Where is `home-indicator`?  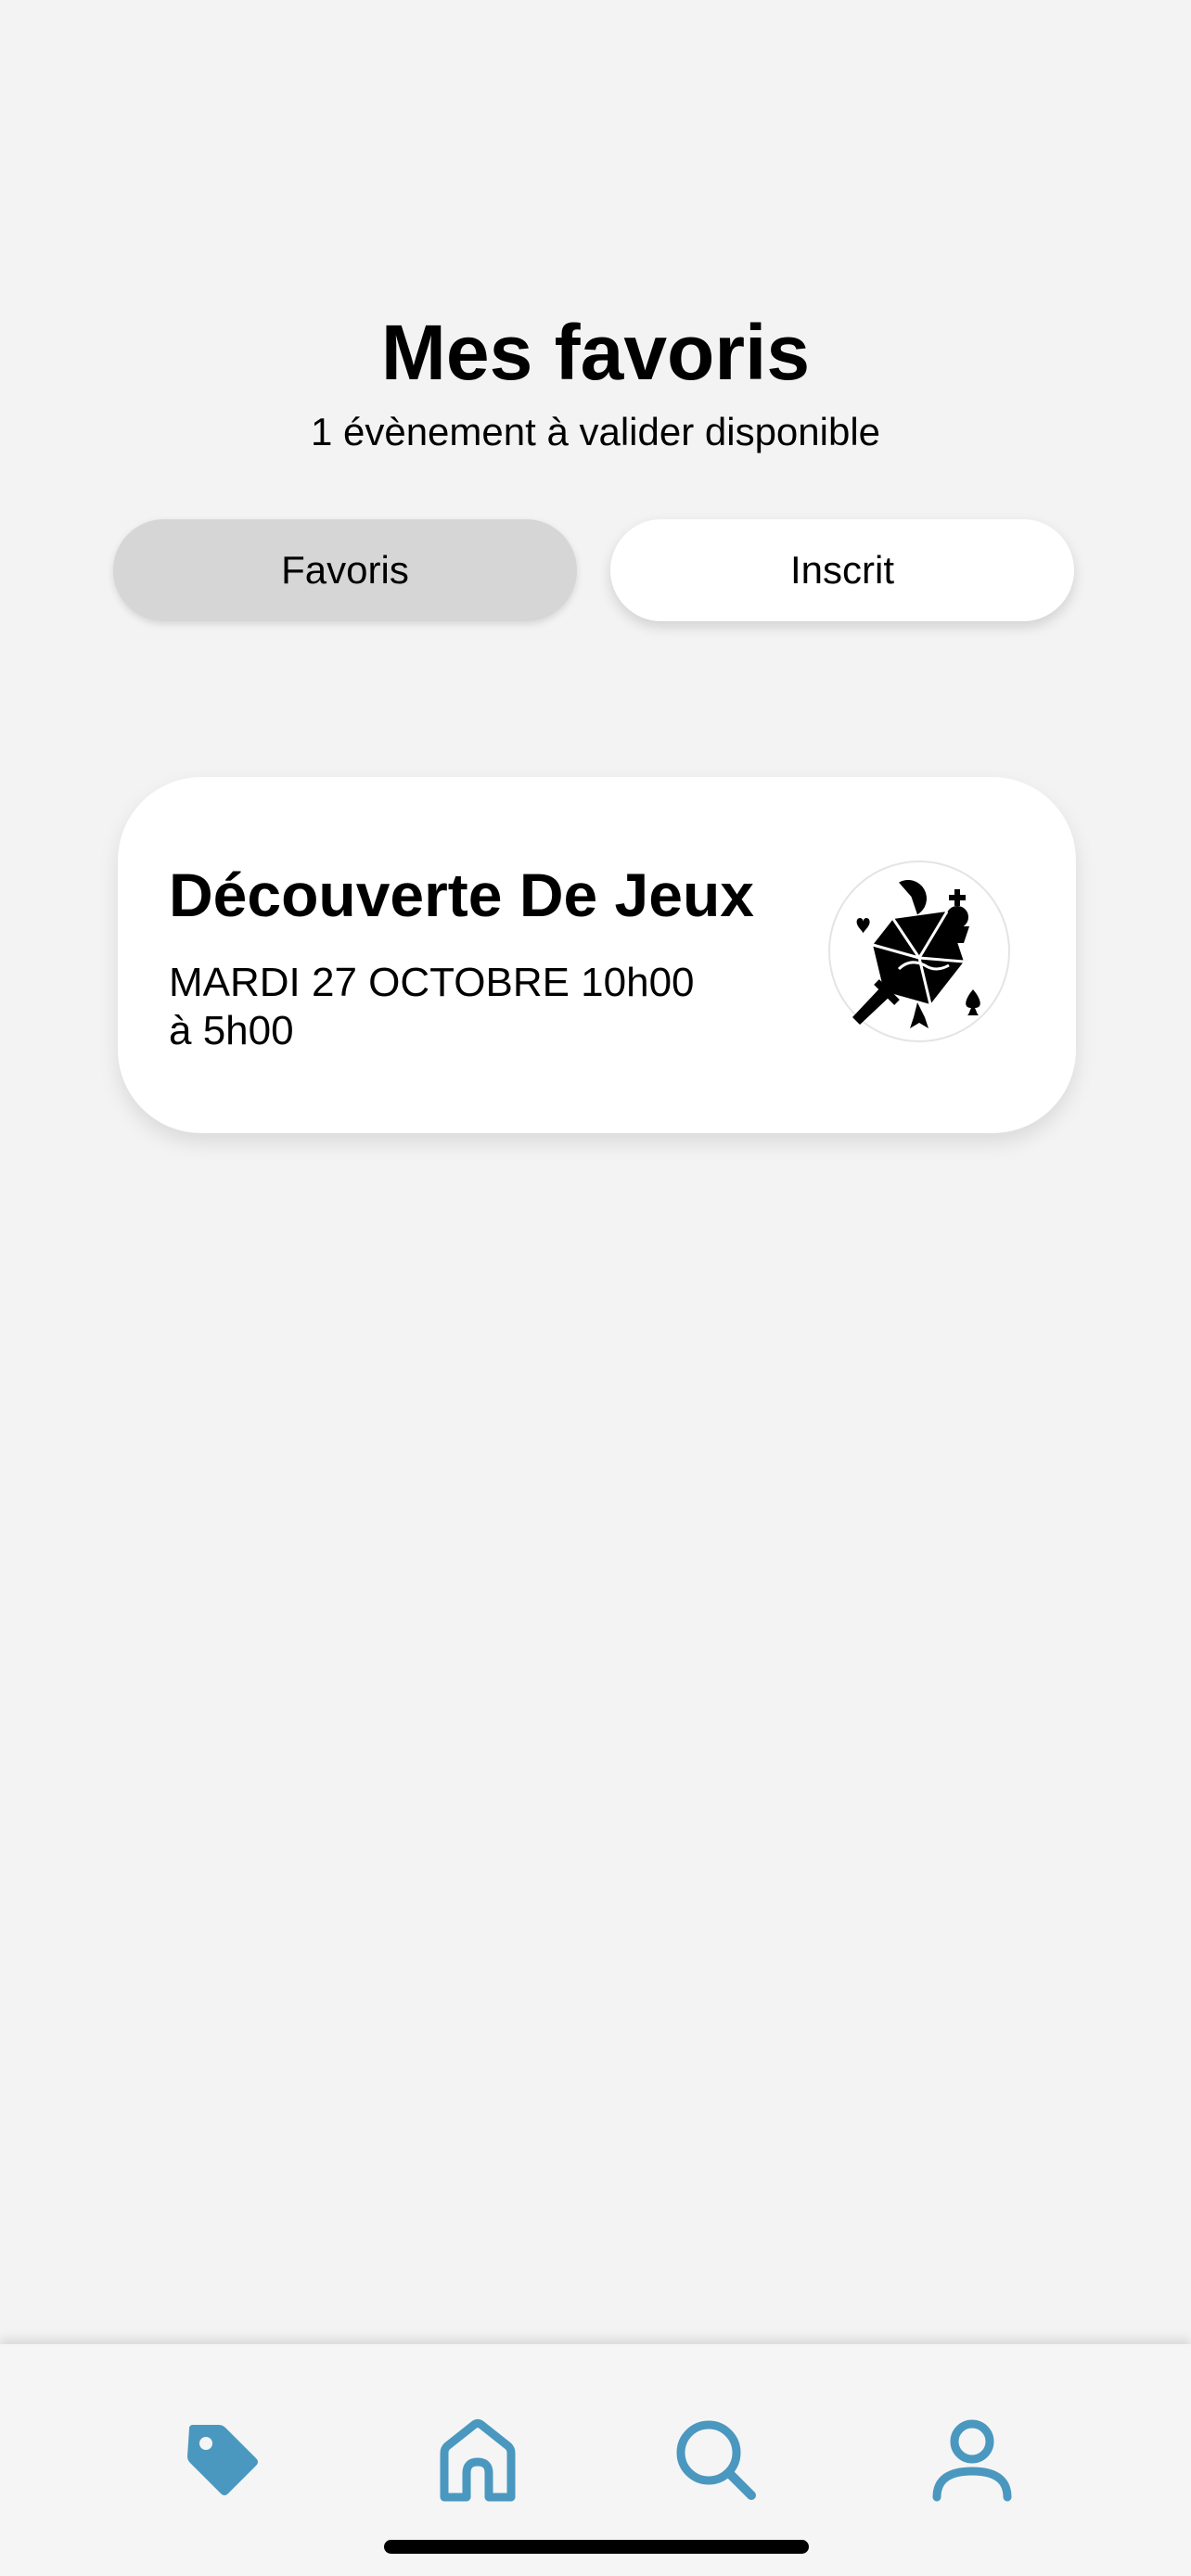
home-indicator is located at coordinates (597, 2547).